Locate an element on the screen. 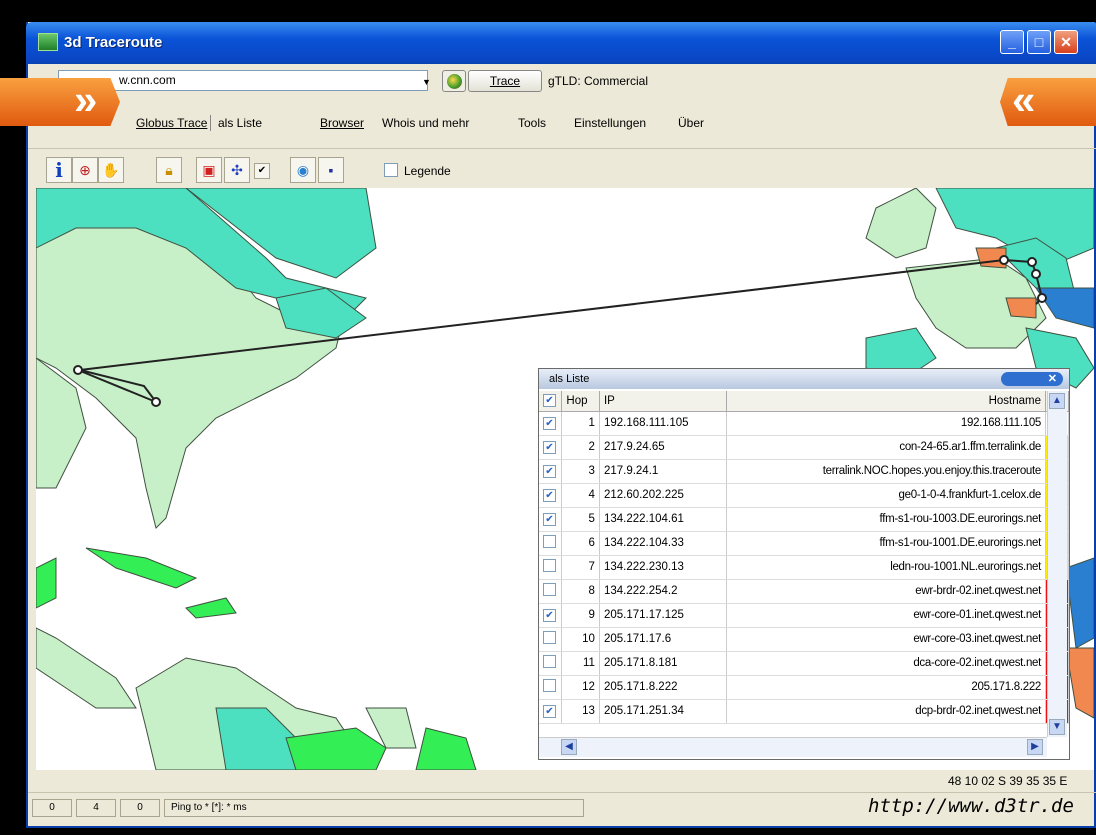  tab-tools: Tools is located at coordinates (532, 123).